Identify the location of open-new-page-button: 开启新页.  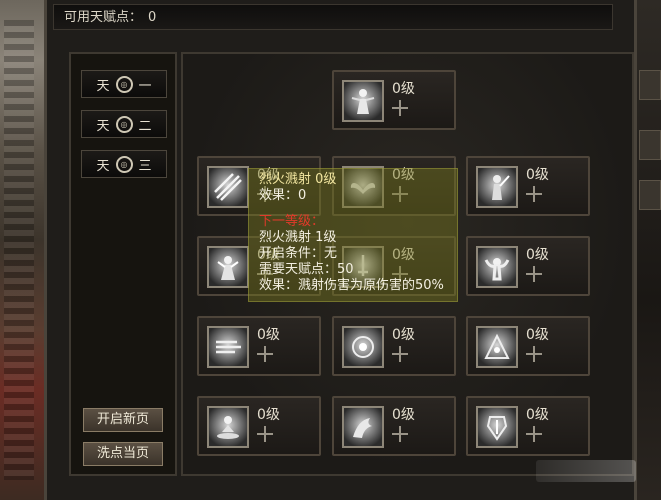
(123, 420).